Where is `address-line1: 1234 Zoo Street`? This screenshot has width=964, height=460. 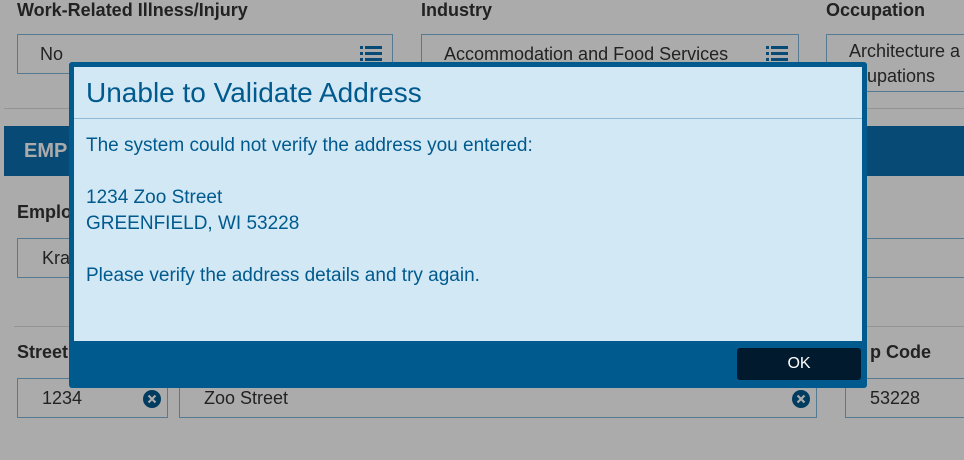
address-line1: 1234 Zoo Street is located at coordinates (154, 197).